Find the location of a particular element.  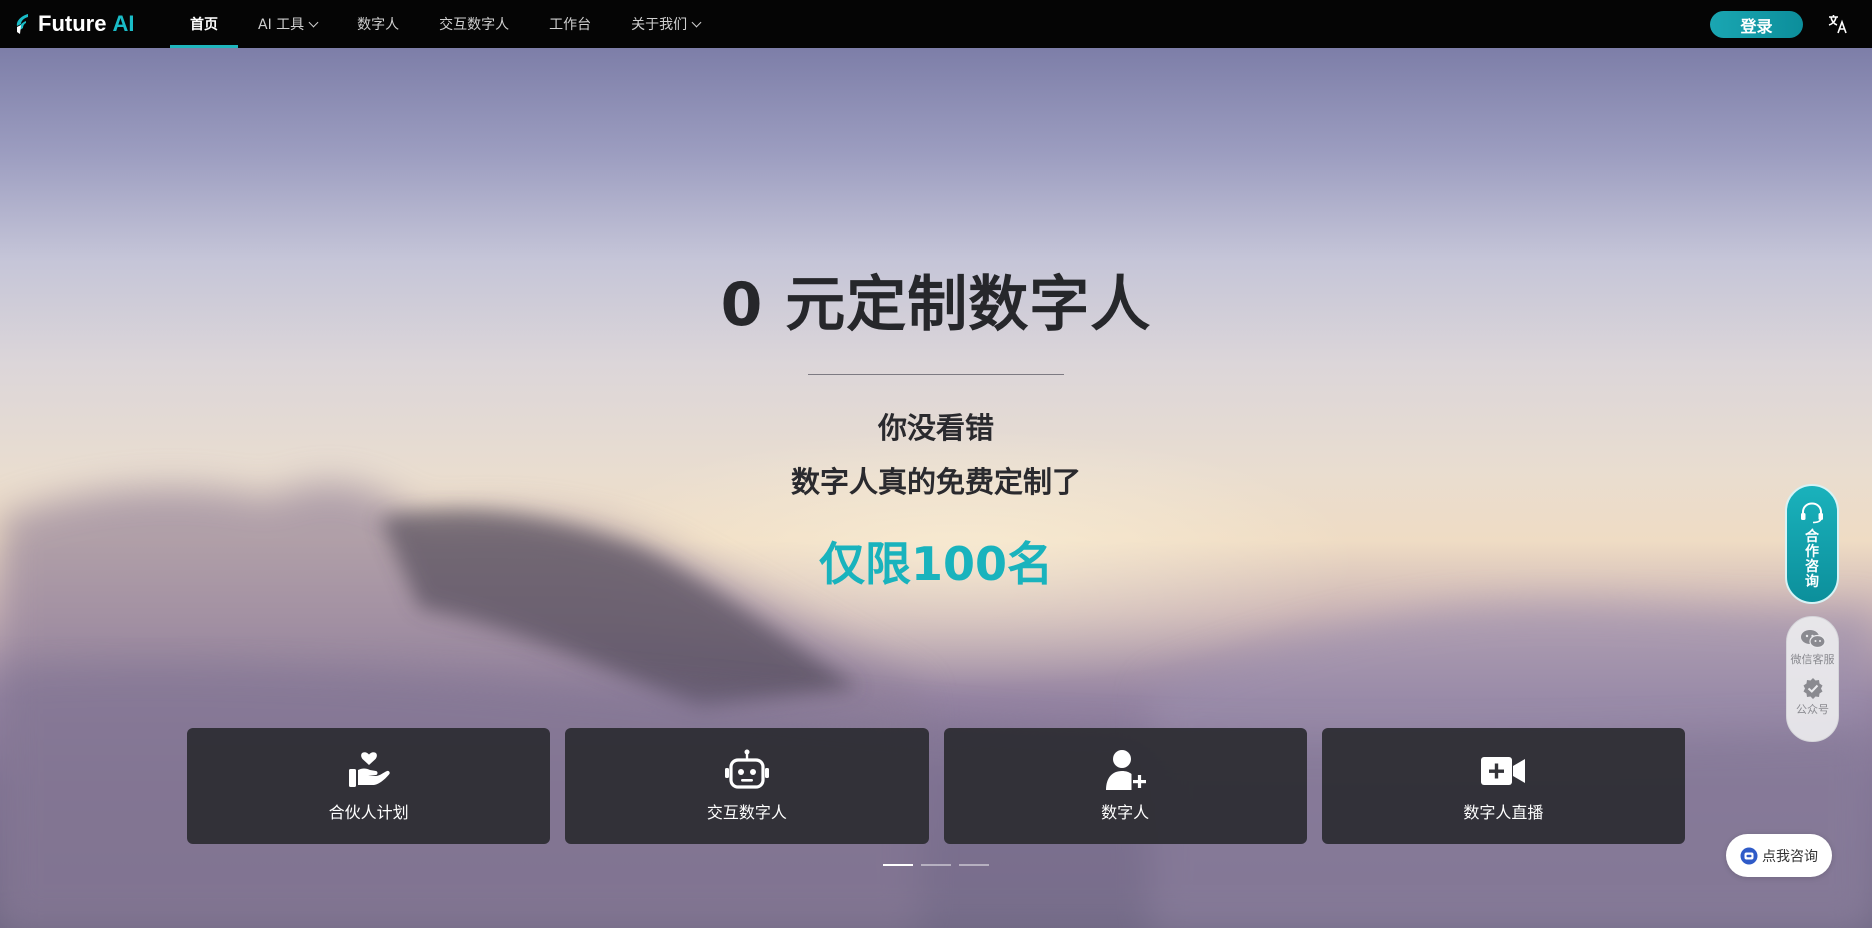

official-account-label: 公众号 is located at coordinates (1812, 709).